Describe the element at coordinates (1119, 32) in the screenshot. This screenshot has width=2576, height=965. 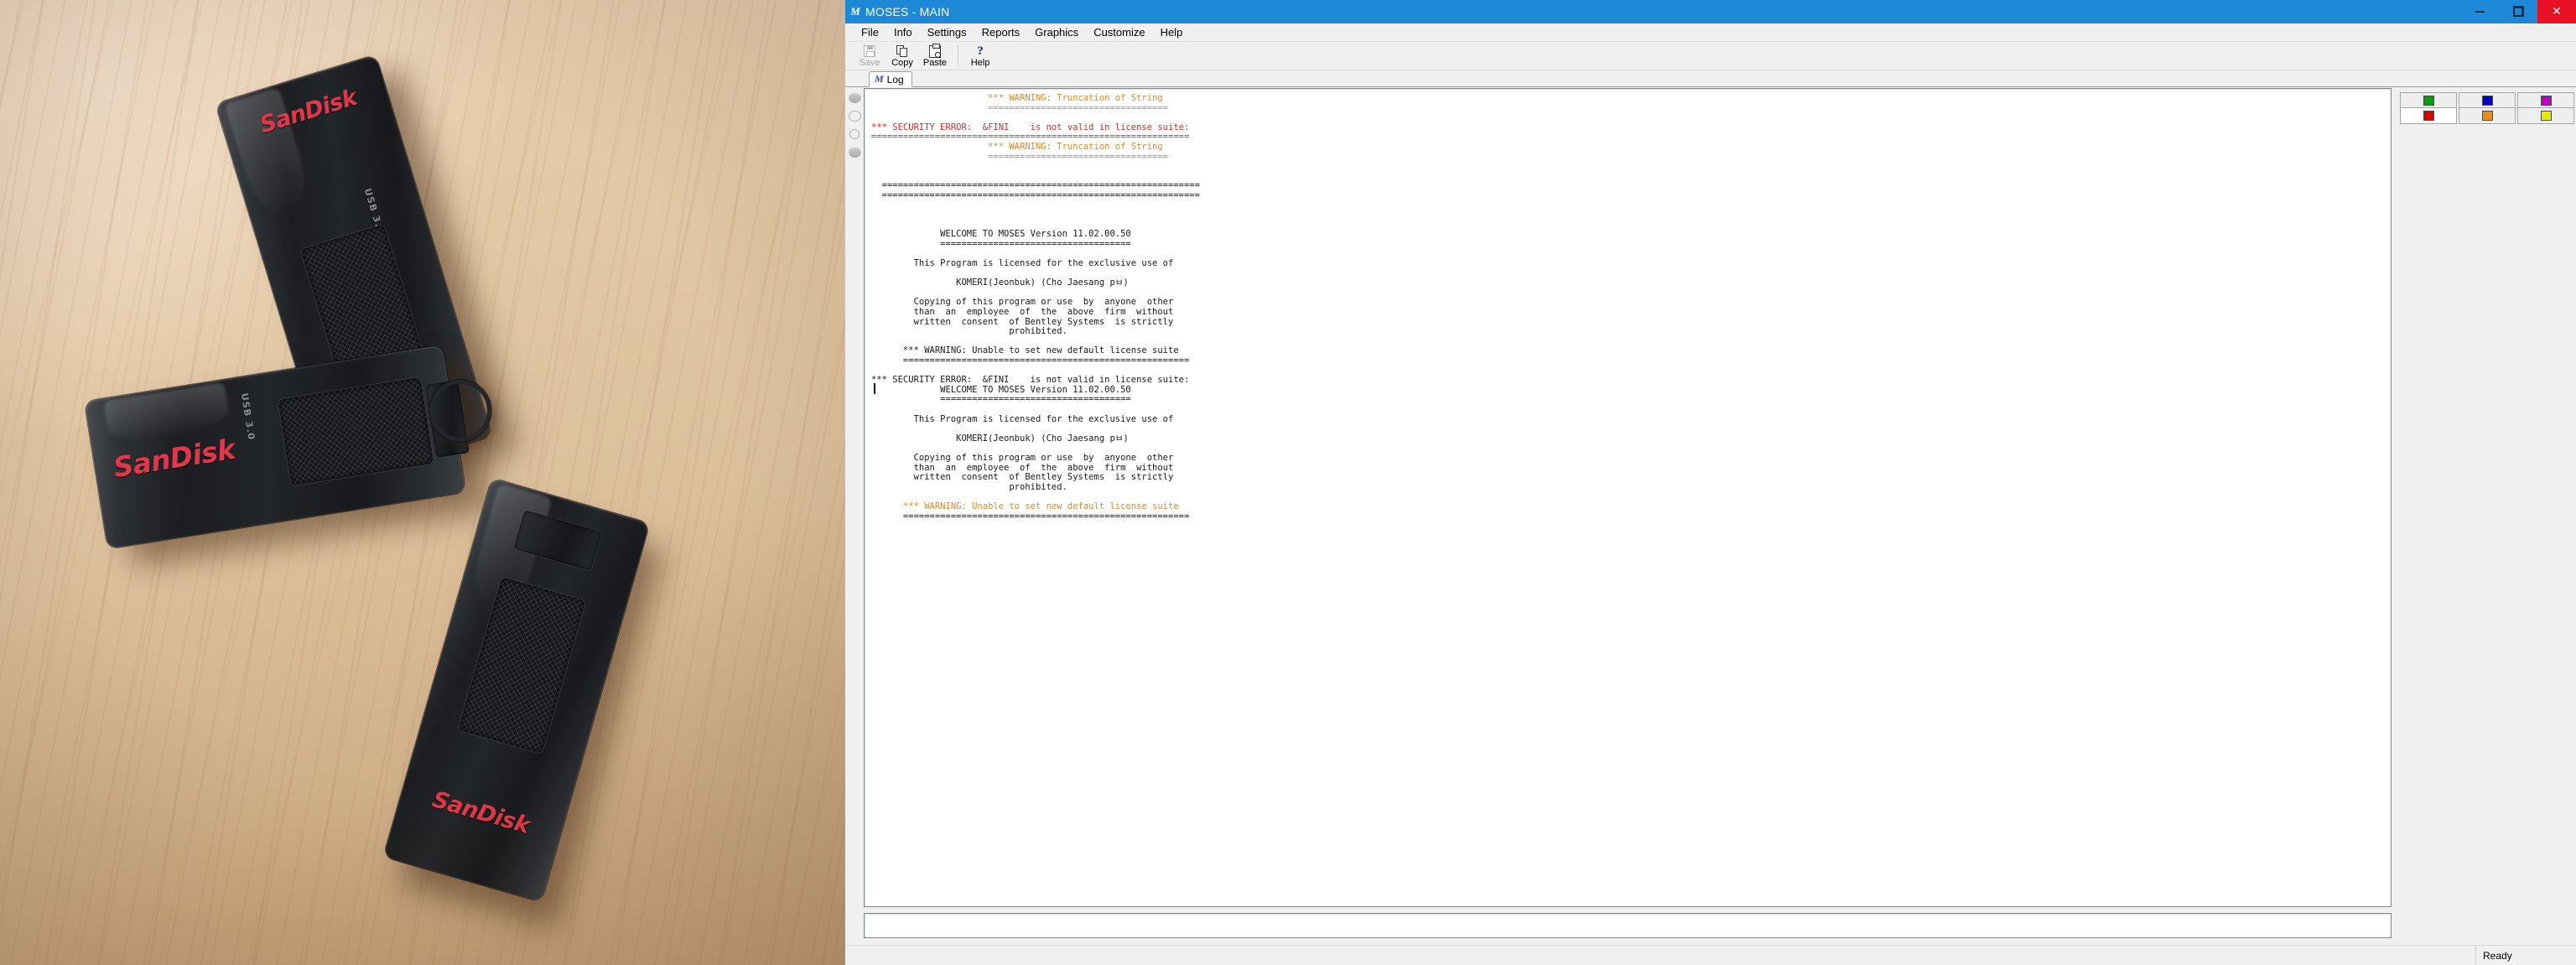
I see `menu-item-customize: Customize` at that location.